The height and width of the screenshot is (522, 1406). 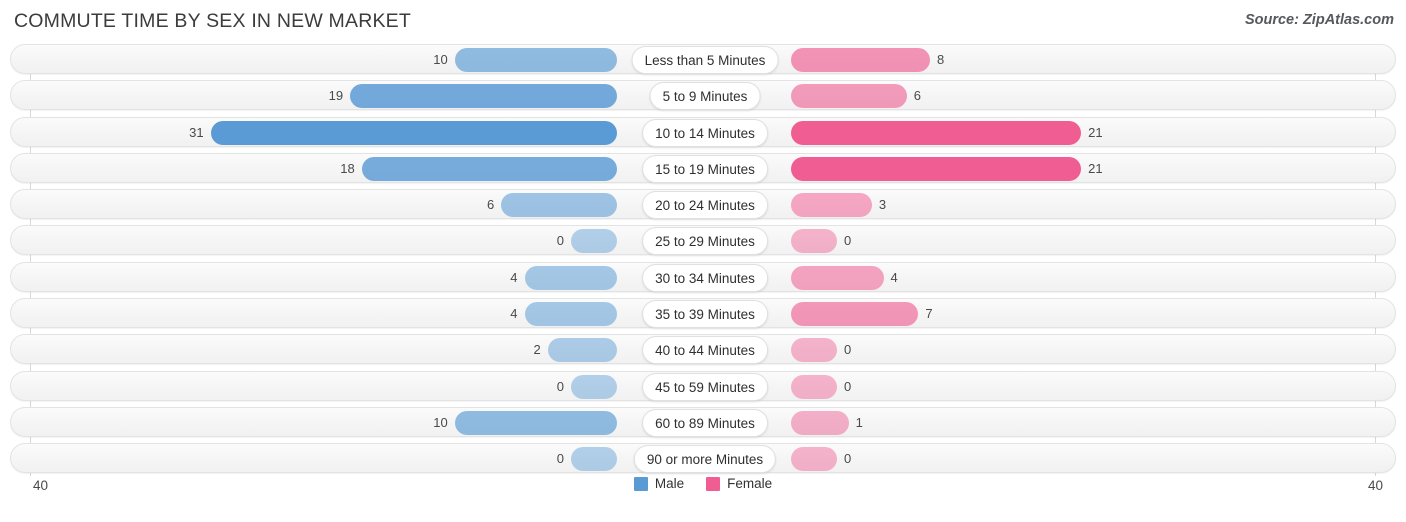 What do you see at coordinates (212, 21) in the screenshot?
I see `page-title: COMMUTE TIME BY SEX IN NEW MARKET` at bounding box center [212, 21].